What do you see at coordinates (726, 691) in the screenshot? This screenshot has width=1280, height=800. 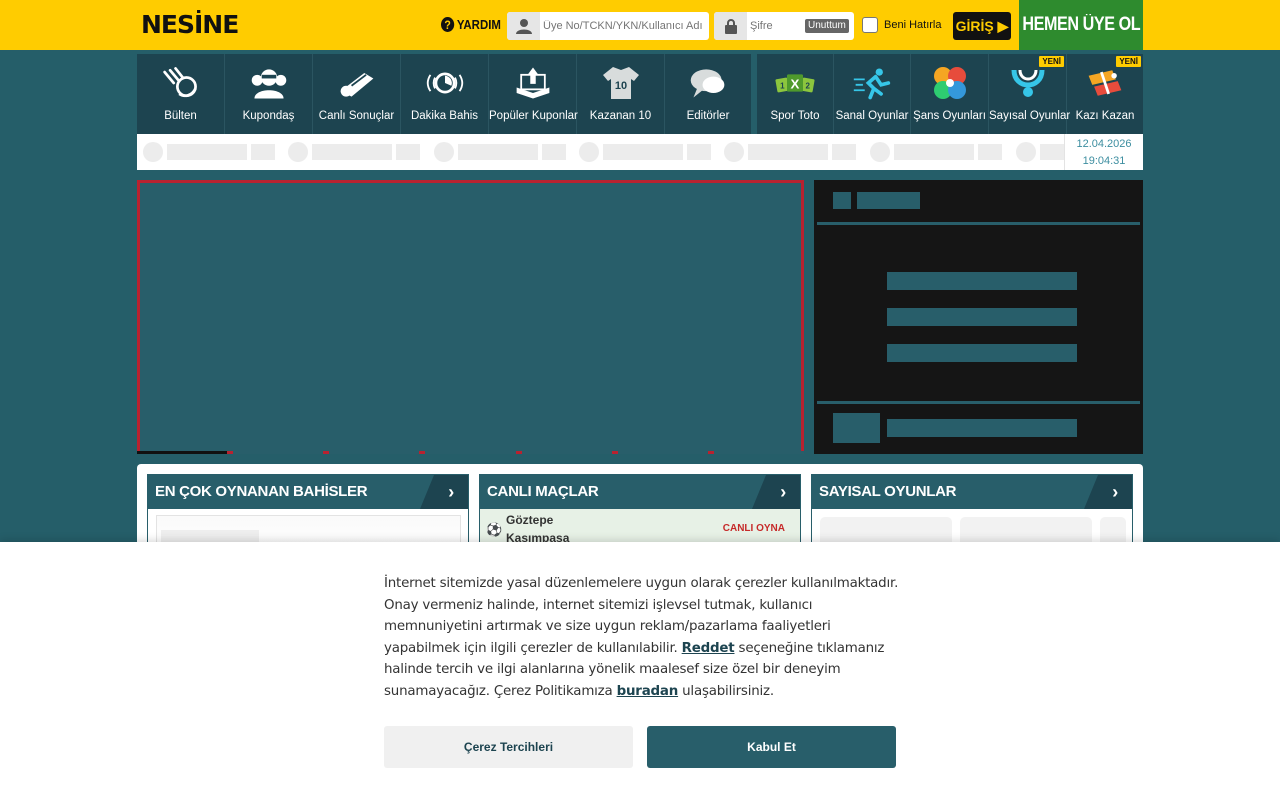 I see `cookie-text-part: ulaşabilirsiniz.` at bounding box center [726, 691].